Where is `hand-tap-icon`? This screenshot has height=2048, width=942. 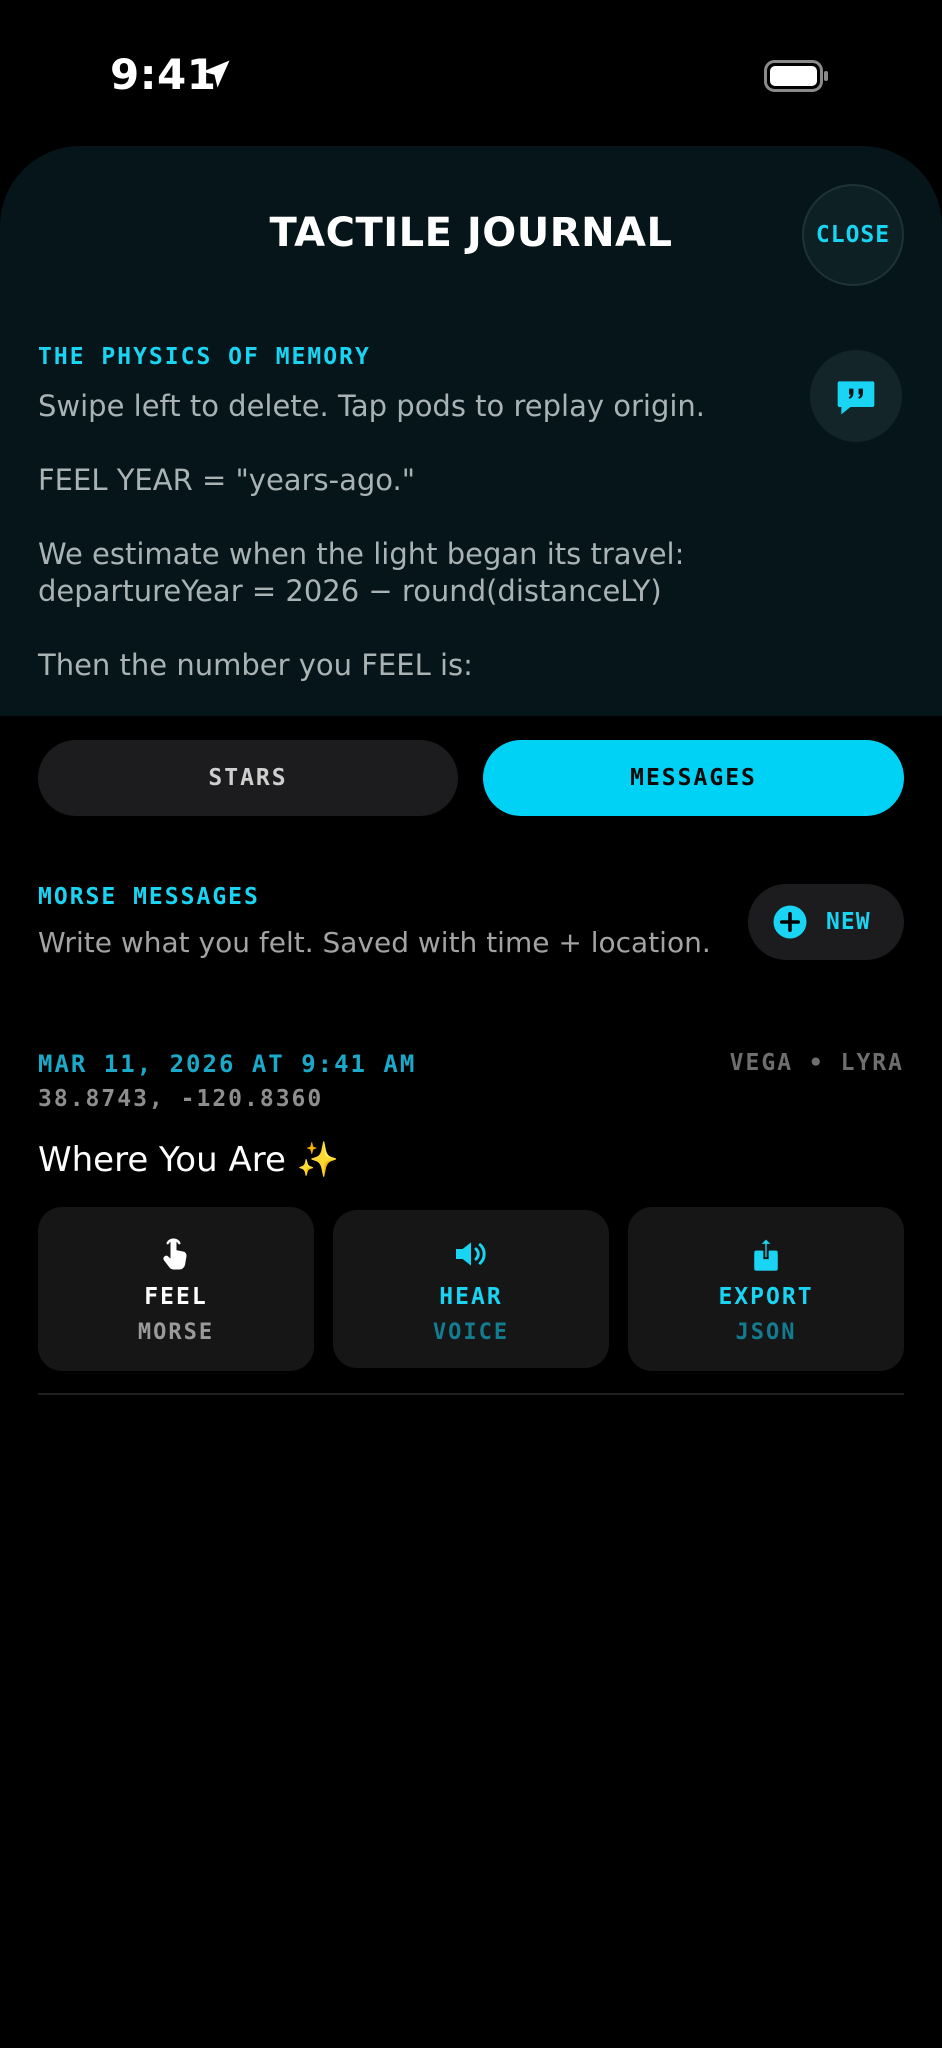 hand-tap-icon is located at coordinates (175, 1253).